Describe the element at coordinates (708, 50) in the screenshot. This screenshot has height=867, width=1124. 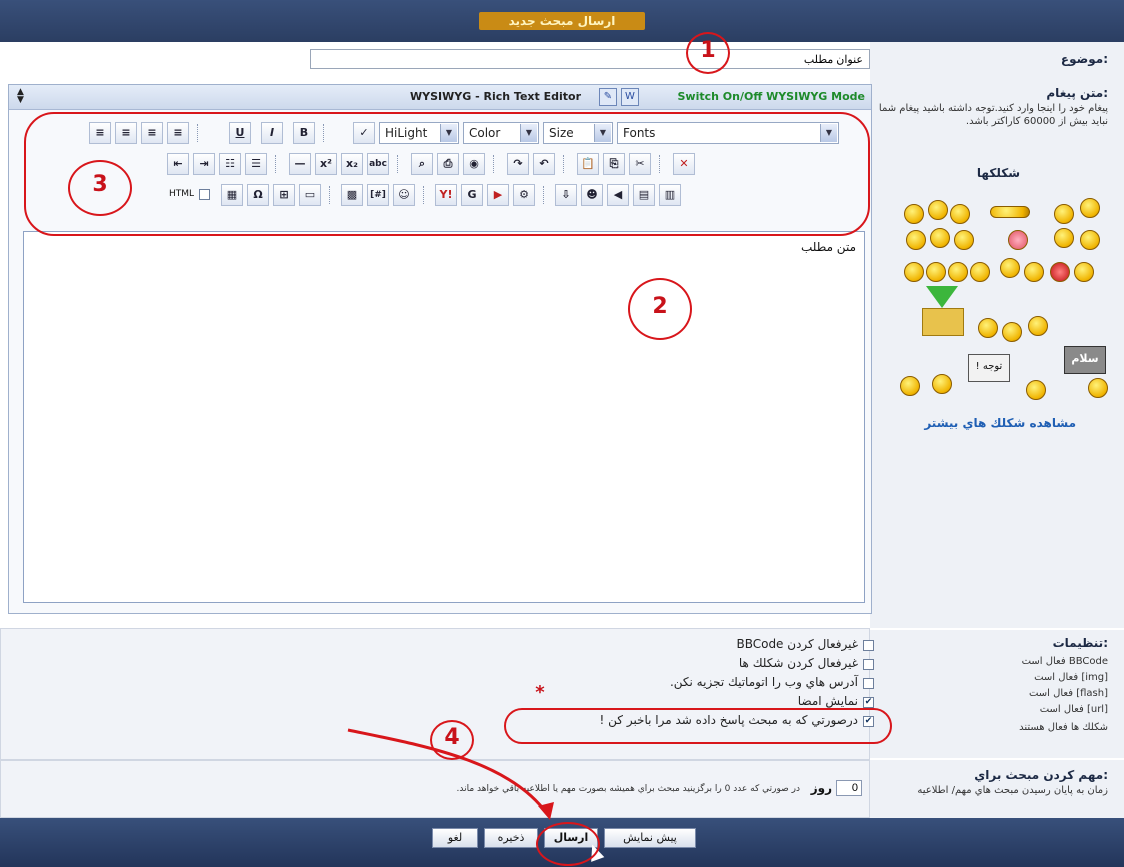
I see `annotation-number-1: 1` at that location.